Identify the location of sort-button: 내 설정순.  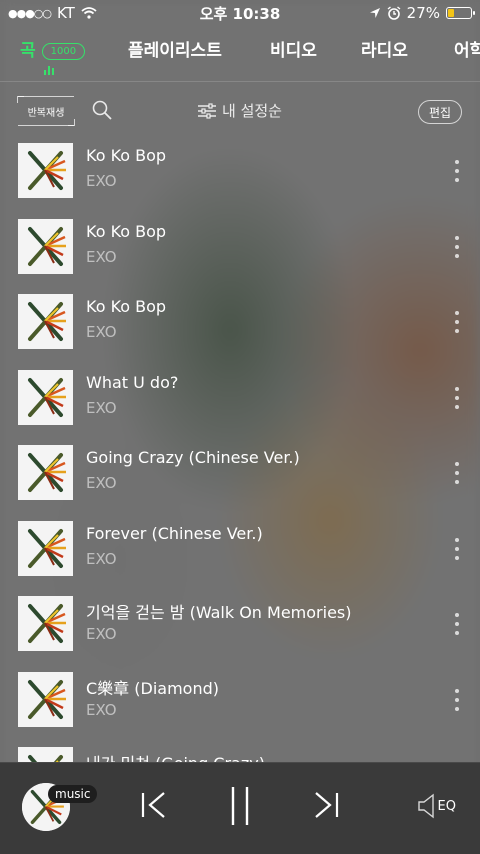
(240, 110).